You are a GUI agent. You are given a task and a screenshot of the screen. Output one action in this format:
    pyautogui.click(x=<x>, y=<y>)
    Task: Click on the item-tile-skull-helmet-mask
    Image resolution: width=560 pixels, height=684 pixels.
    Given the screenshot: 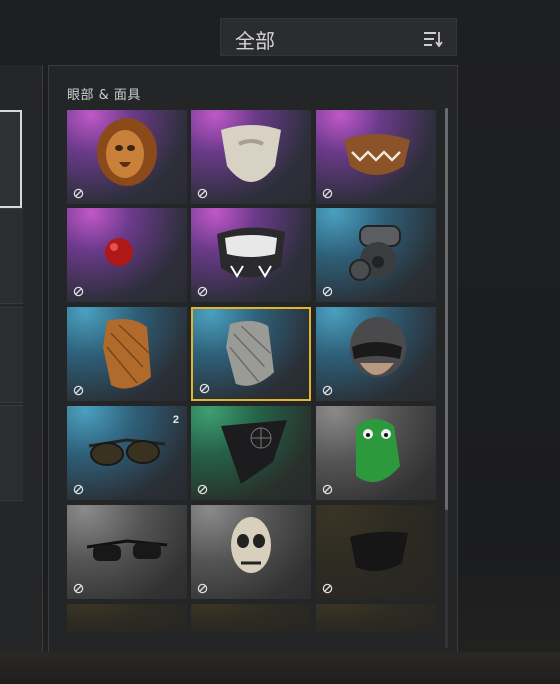 What is the action you would take?
    pyautogui.click(x=376, y=354)
    